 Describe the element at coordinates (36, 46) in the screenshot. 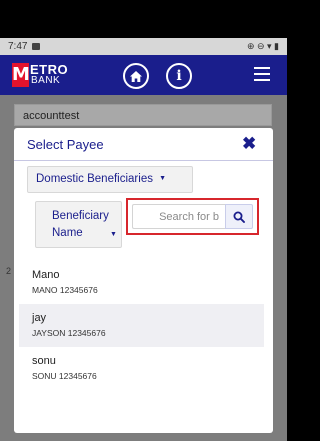

I see `notification-icon` at that location.